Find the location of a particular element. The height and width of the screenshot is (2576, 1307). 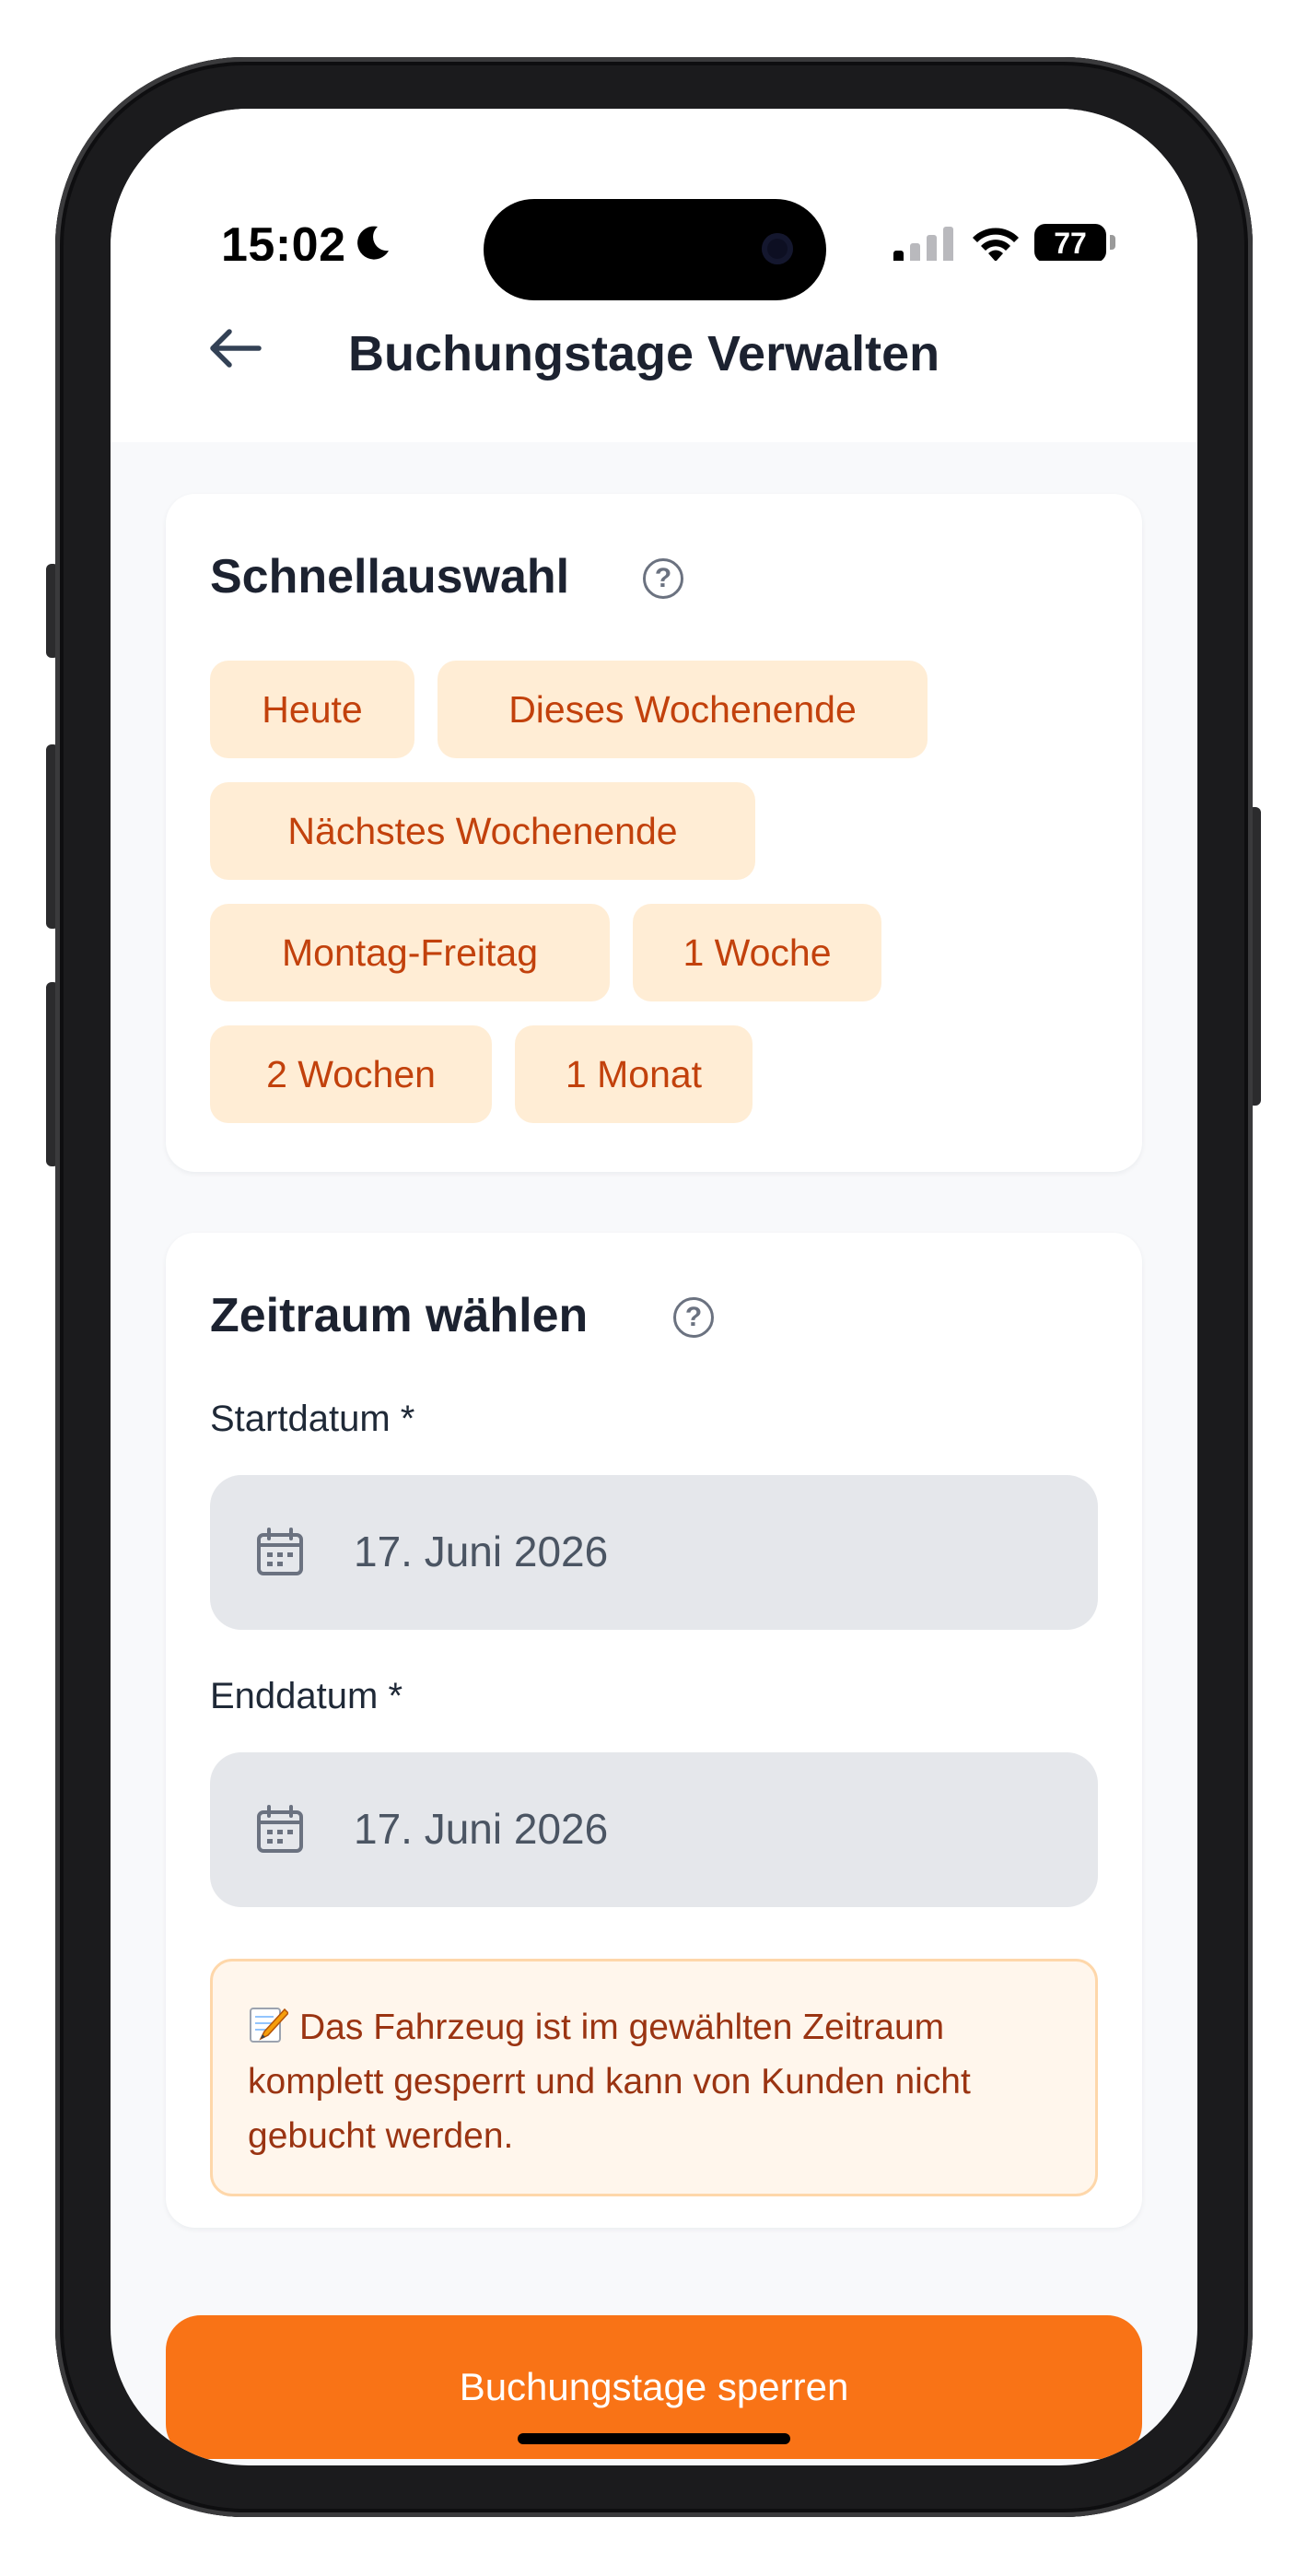

start-date-field: 17. Juni 2026 is located at coordinates (654, 1552).